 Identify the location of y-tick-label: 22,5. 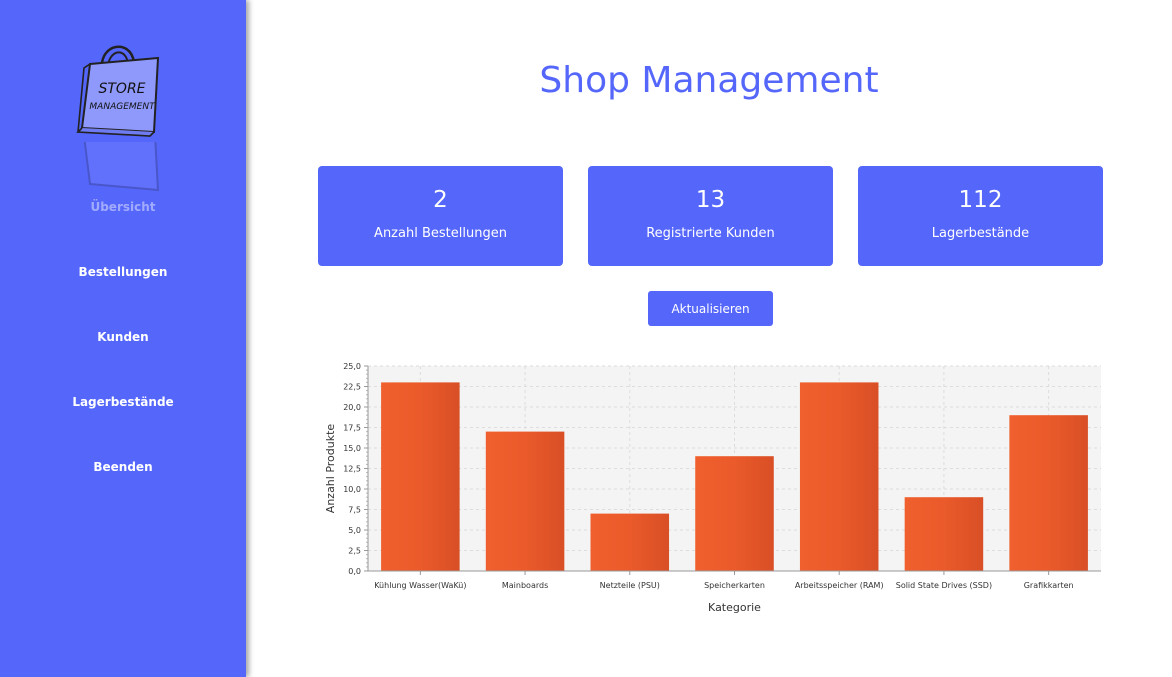
(352, 387).